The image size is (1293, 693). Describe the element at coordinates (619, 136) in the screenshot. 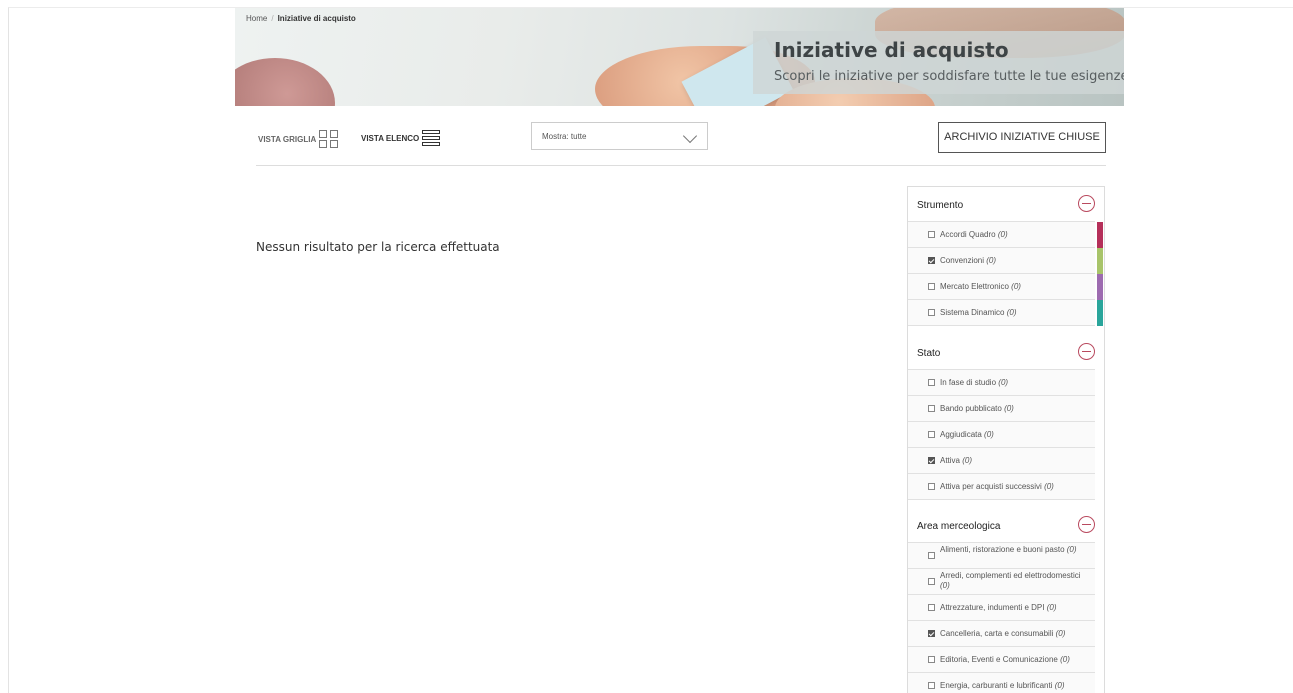

I see `show-filter-select: Mostra: tutte` at that location.